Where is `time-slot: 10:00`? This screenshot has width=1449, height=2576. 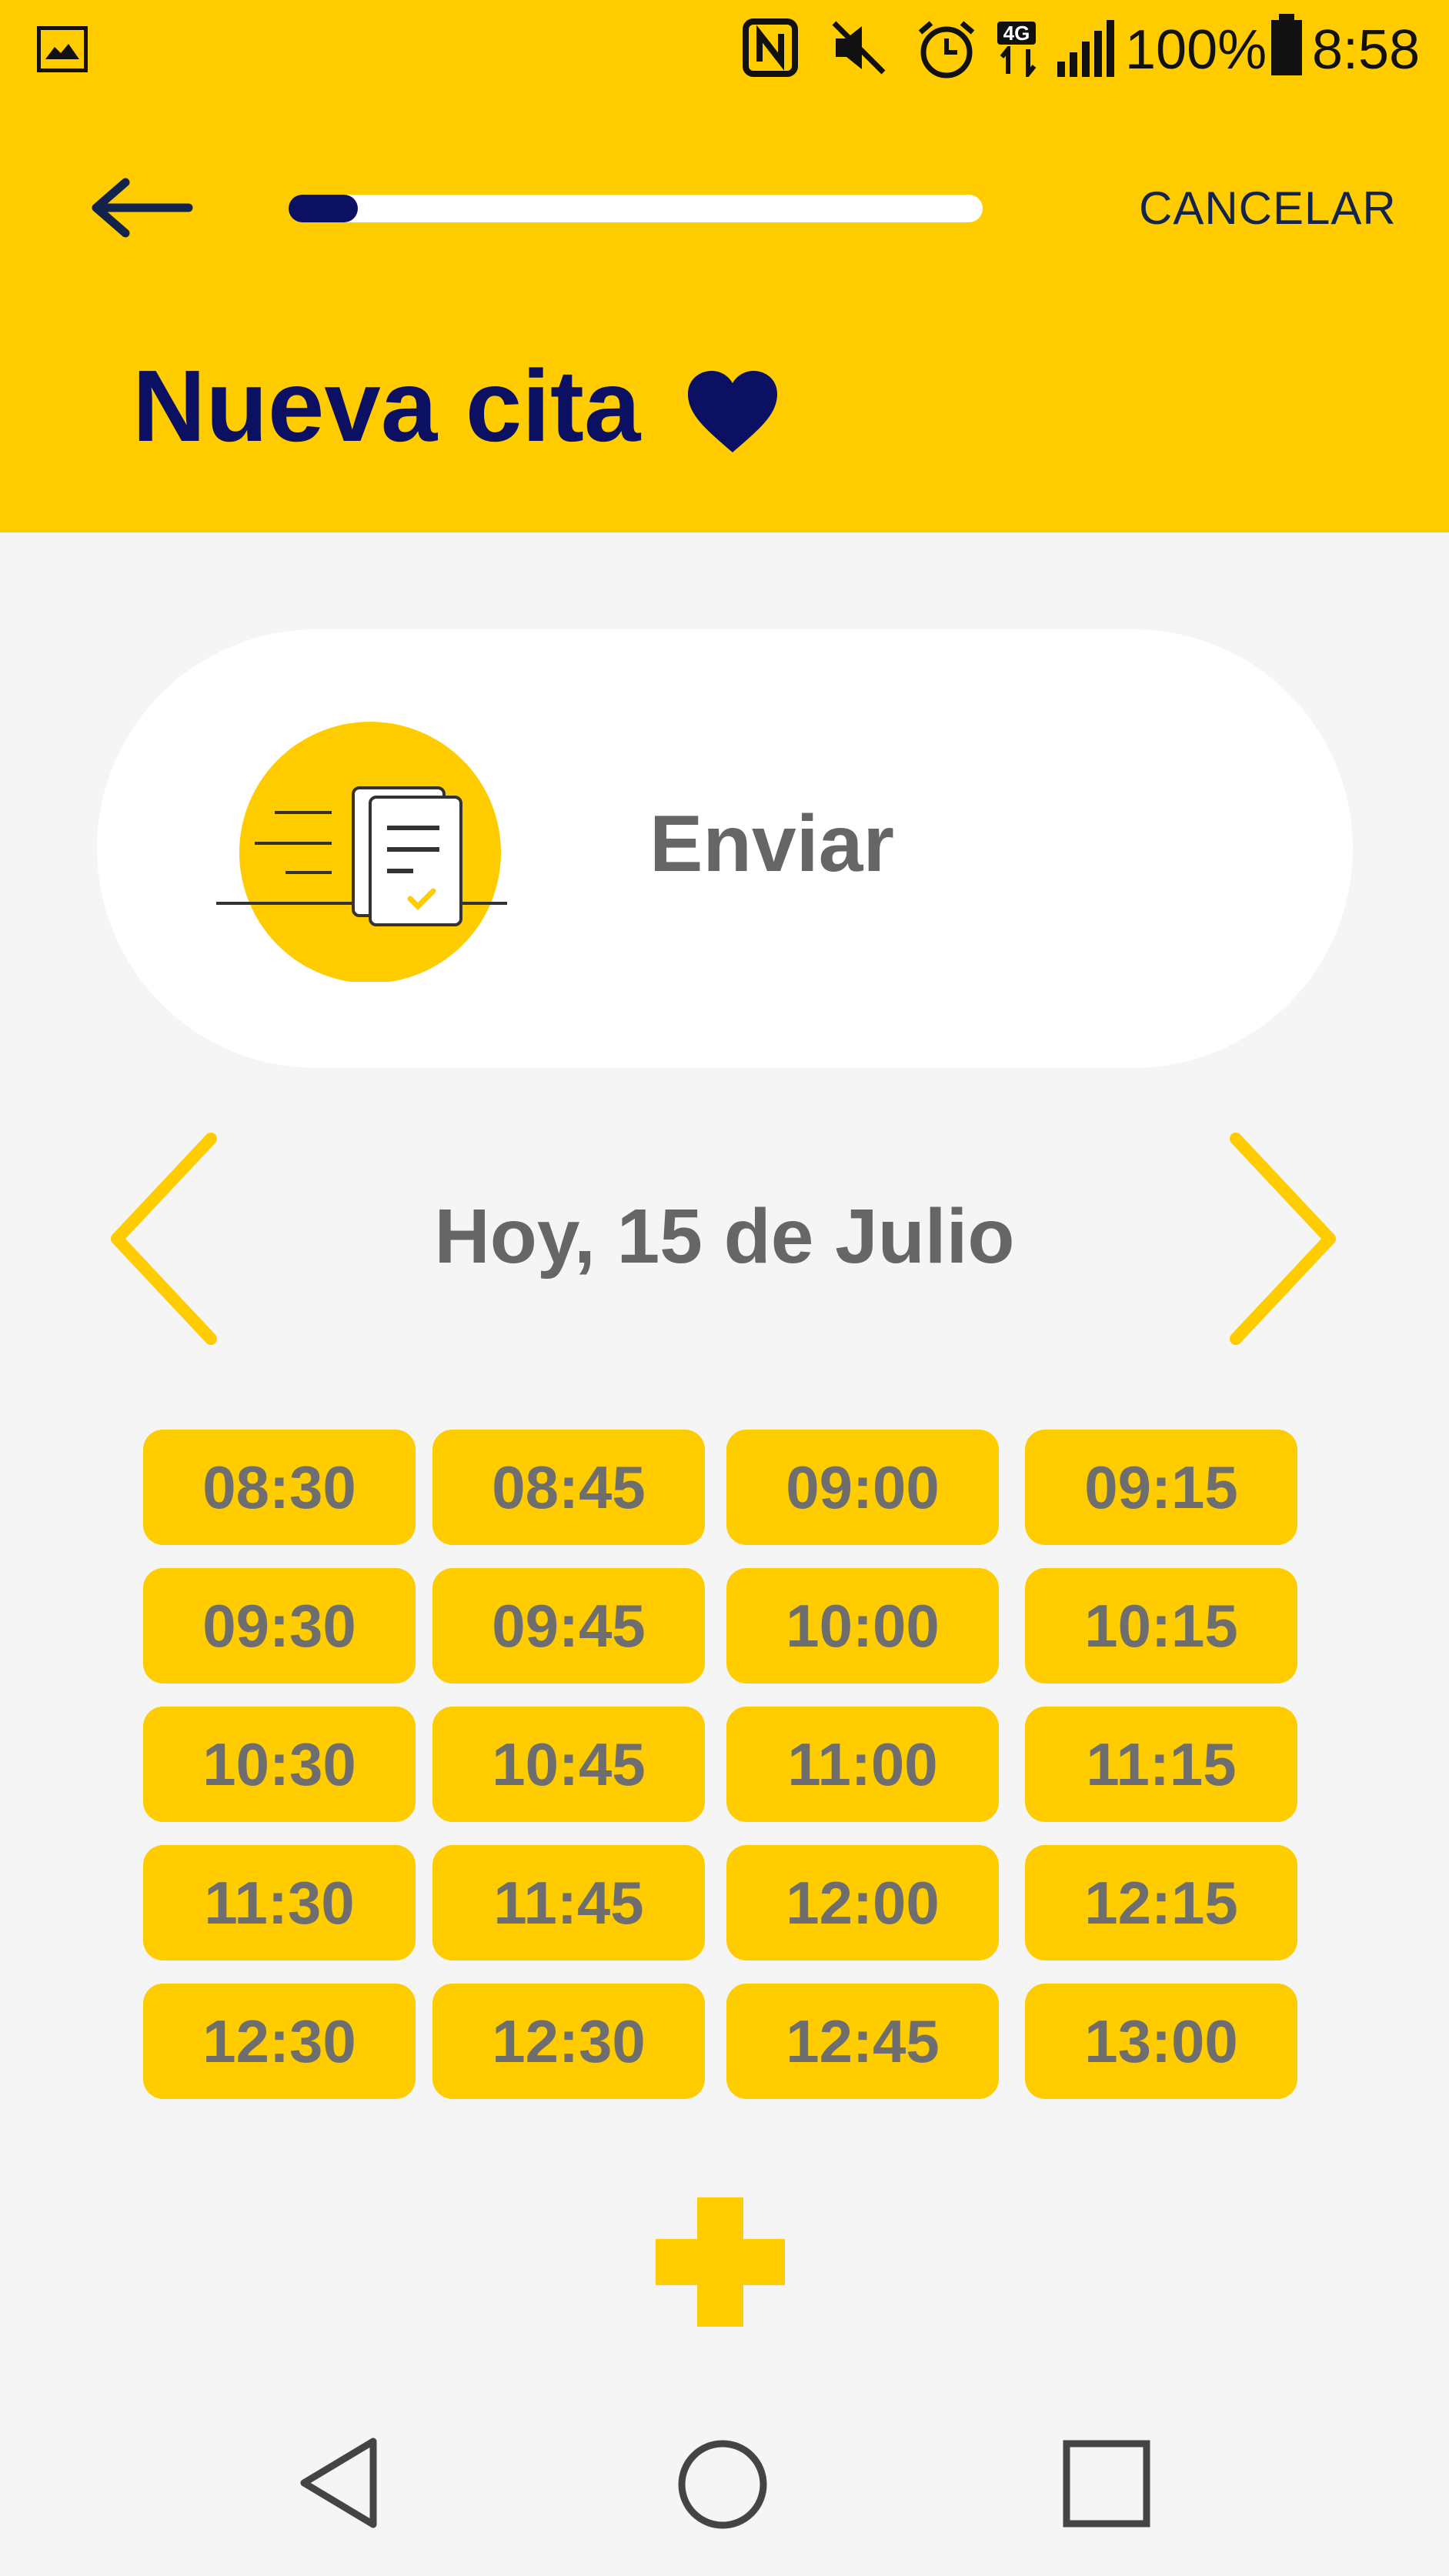
time-slot: 10:00 is located at coordinates (862, 1626).